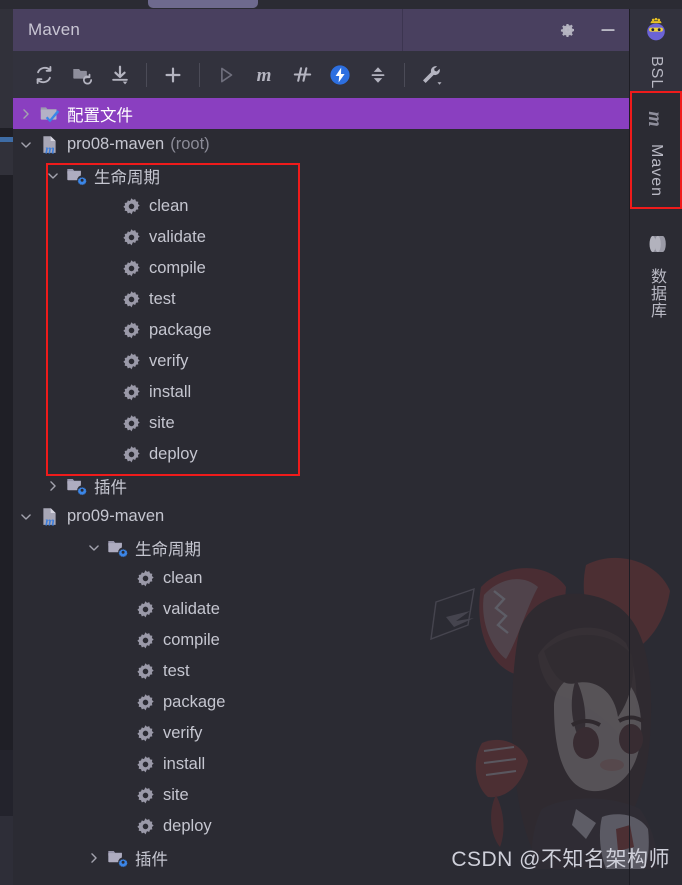 This screenshot has width=682, height=885. What do you see at coordinates (203, 4) in the screenshot?
I see `editor-tab-pill` at bounding box center [203, 4].